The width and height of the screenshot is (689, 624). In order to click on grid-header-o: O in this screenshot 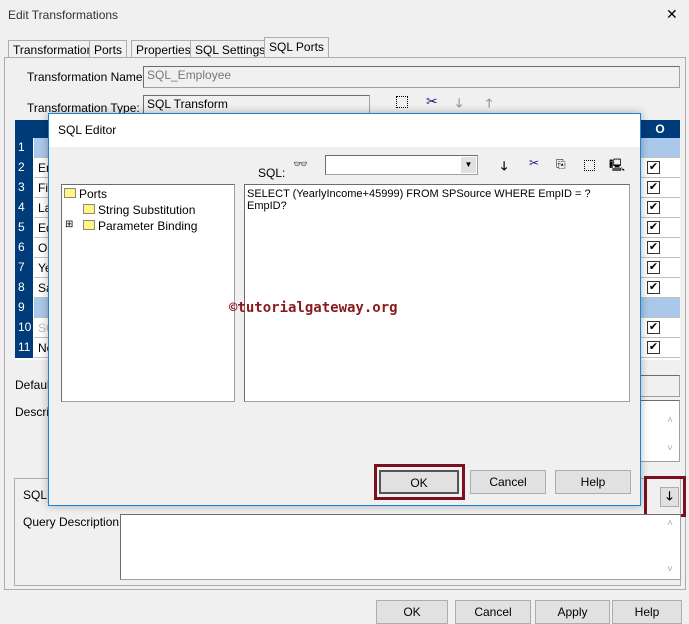, I will do `click(660, 129)`.